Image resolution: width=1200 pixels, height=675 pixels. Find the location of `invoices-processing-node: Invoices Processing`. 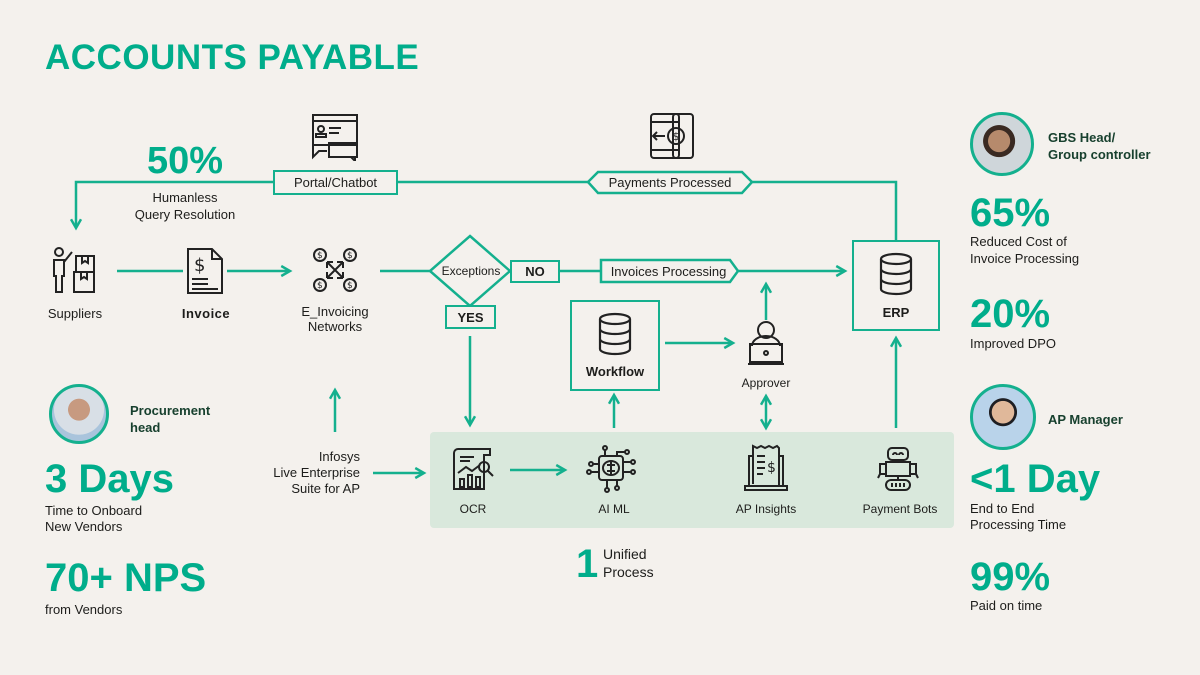

invoices-processing-node: Invoices Processing is located at coordinates (668, 271).